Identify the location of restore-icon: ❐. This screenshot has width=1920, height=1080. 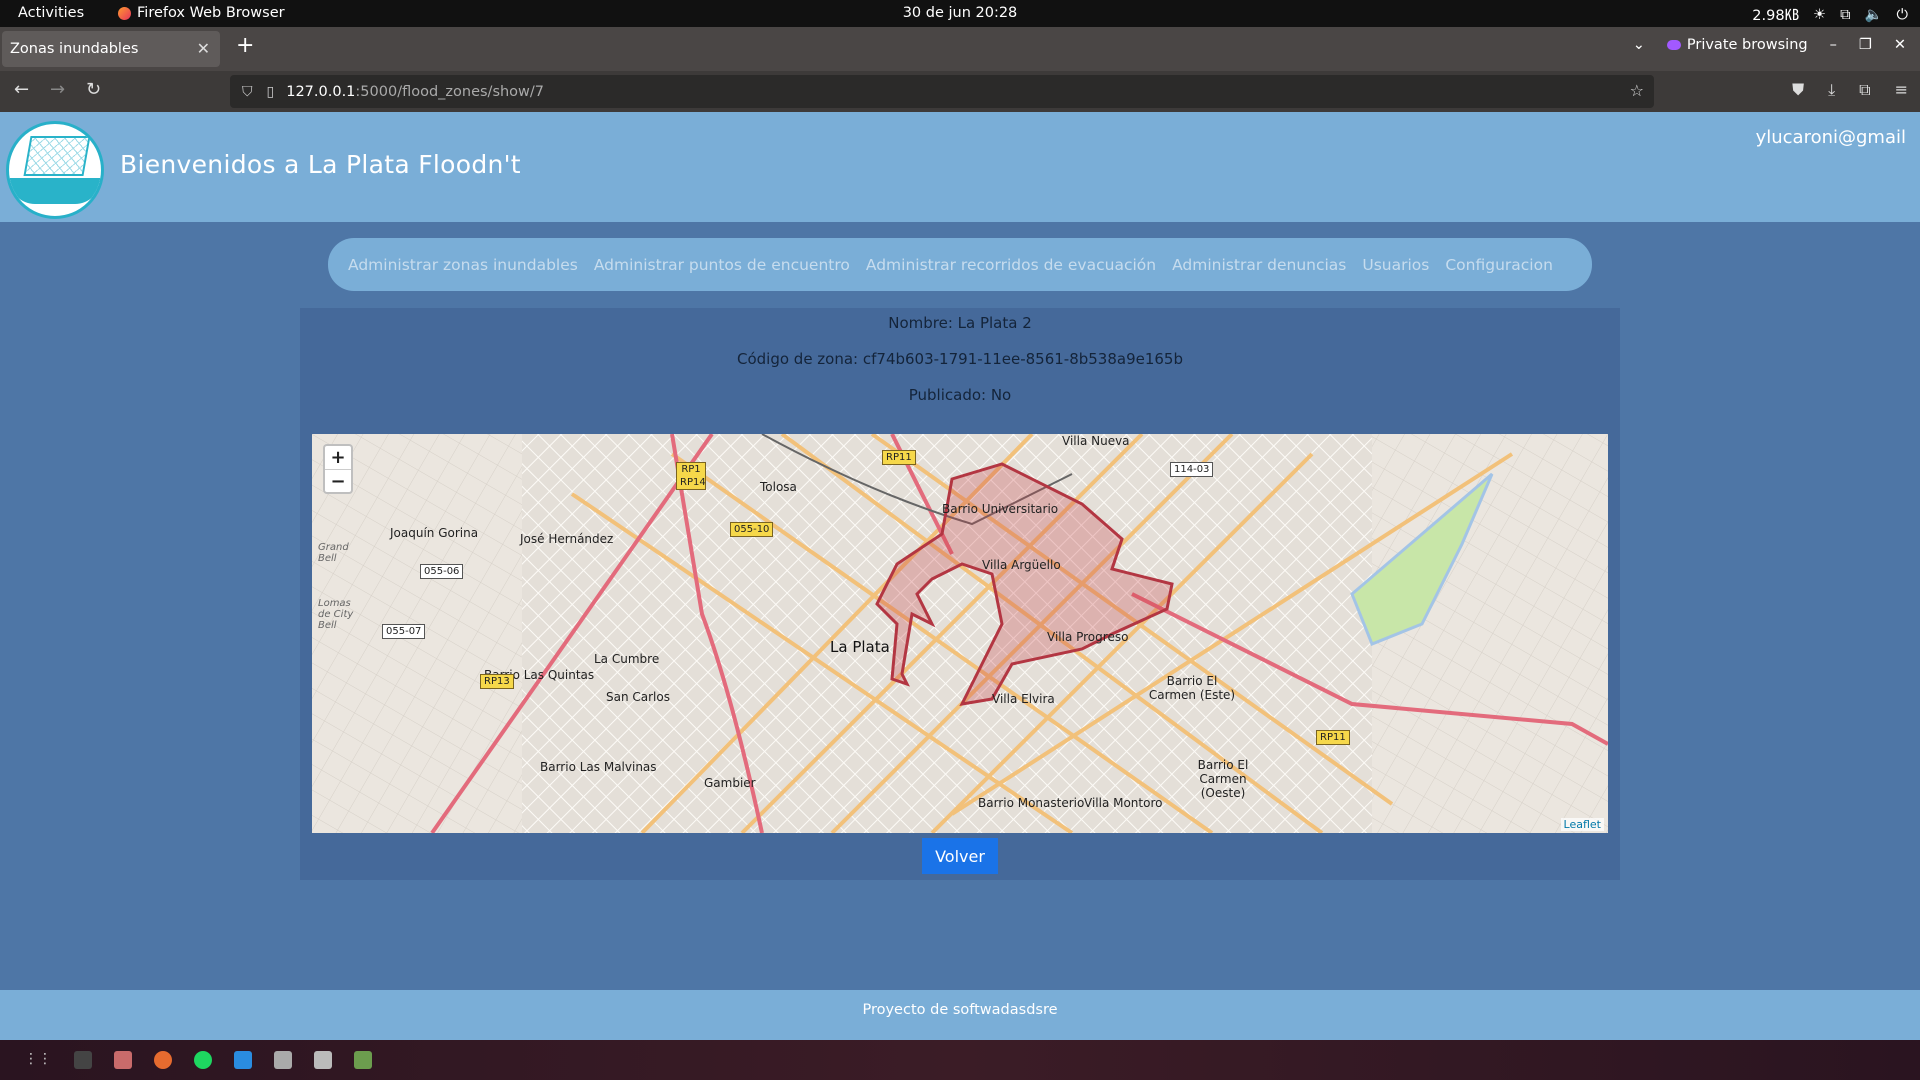
(1865, 45).